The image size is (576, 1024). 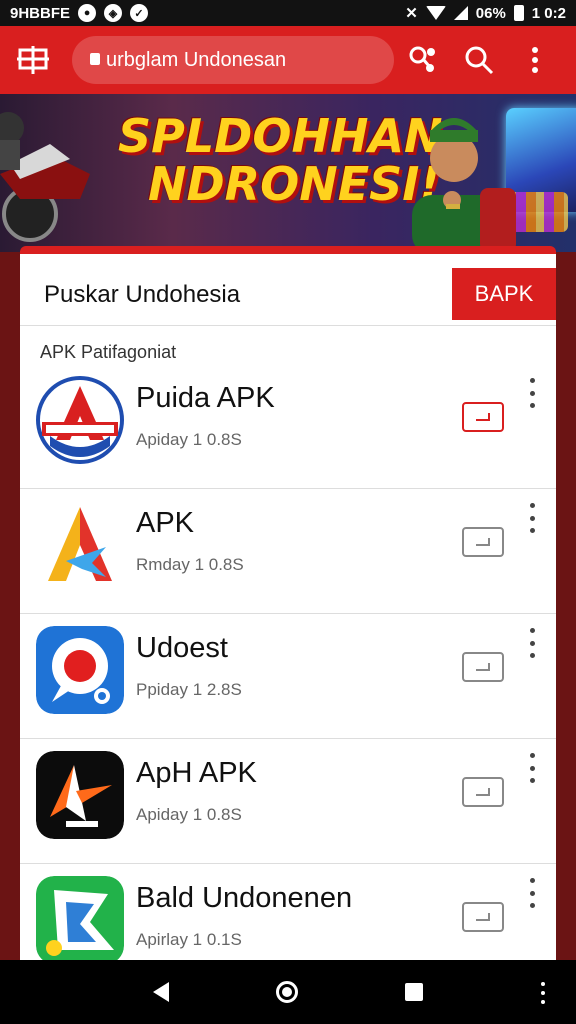 I want to click on status-left: 9HBBFE ● ◈ ✓, so click(x=79, y=13).